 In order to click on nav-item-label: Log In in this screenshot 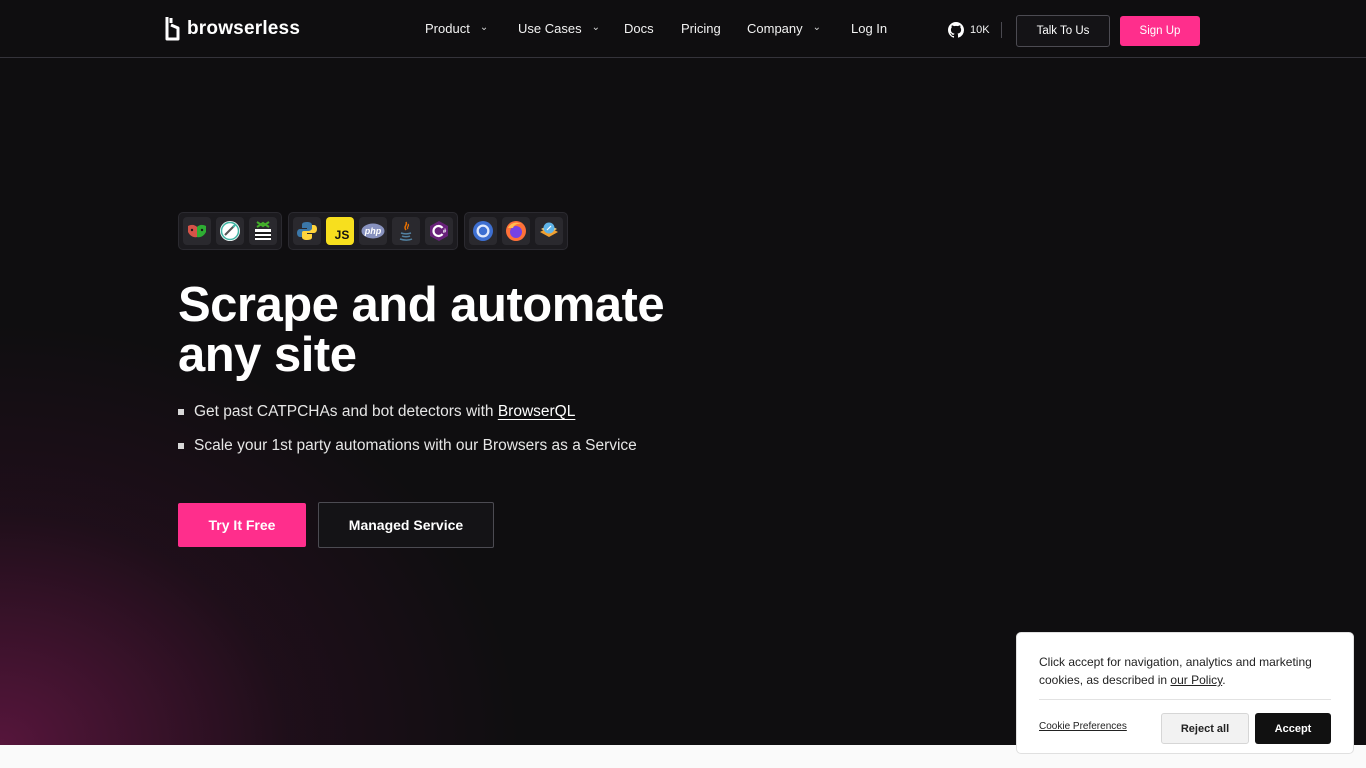, I will do `click(869, 28)`.